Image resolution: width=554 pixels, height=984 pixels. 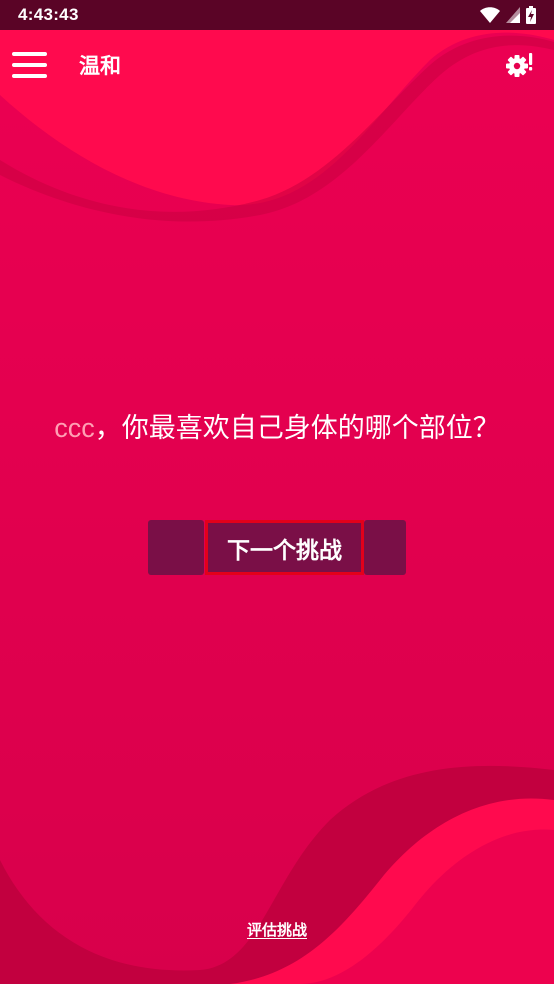 I want to click on status-bar: 4:43:43, so click(x=277, y=15).